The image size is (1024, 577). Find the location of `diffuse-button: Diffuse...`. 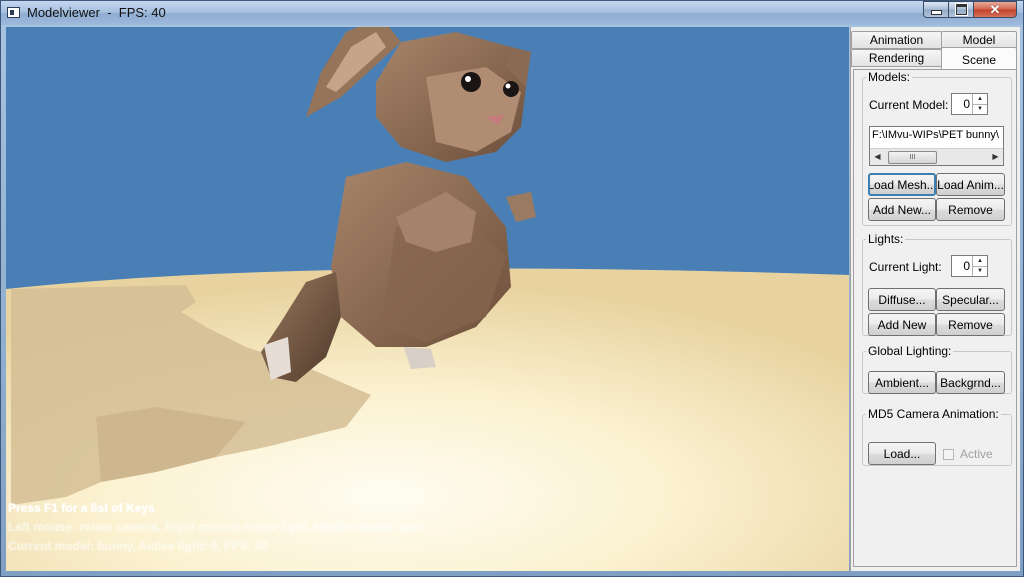

diffuse-button: Diffuse... is located at coordinates (902, 299).